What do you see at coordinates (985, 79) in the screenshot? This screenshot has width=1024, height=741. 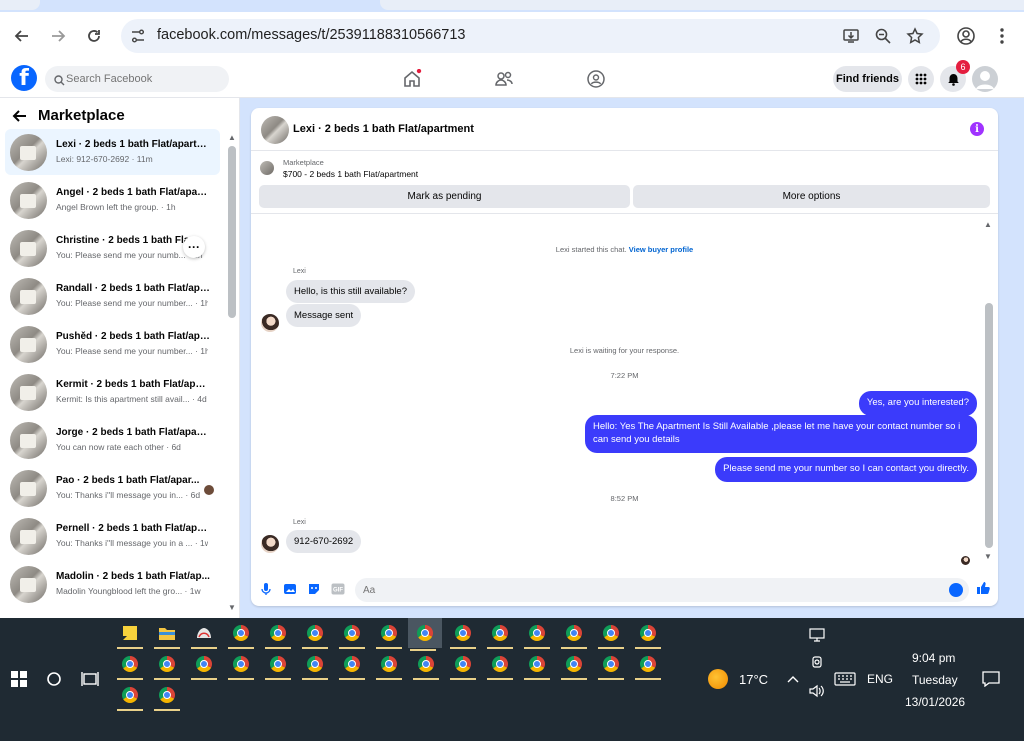 I see `account-avatar` at bounding box center [985, 79].